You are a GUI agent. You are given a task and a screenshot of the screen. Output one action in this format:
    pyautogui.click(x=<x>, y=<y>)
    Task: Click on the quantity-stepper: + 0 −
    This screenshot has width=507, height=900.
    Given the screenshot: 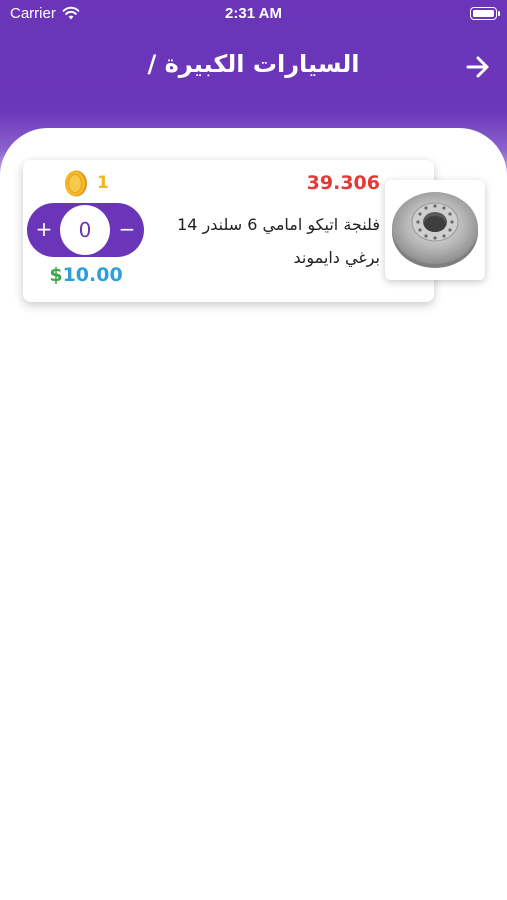 What is the action you would take?
    pyautogui.click(x=85, y=230)
    